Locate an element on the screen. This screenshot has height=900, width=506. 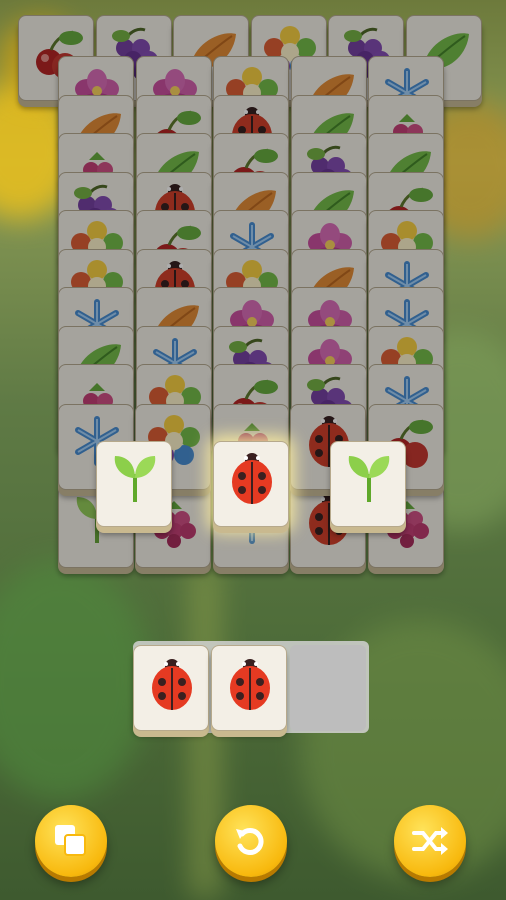
shuffle-button is located at coordinates (430, 841).